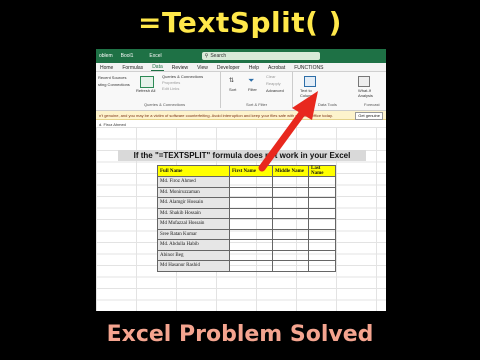 The image size is (480, 360). What do you see at coordinates (288, 131) in the screenshot?
I see `red-pointer-arrow-icon` at bounding box center [288, 131].